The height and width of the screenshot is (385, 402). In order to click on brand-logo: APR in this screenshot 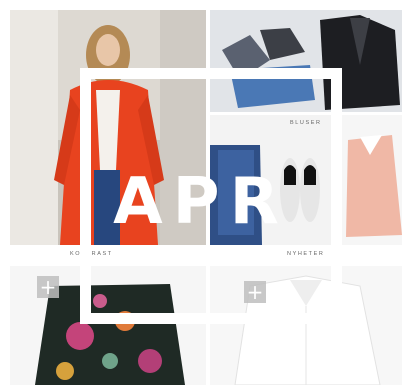, I will do `click(201, 202)`.